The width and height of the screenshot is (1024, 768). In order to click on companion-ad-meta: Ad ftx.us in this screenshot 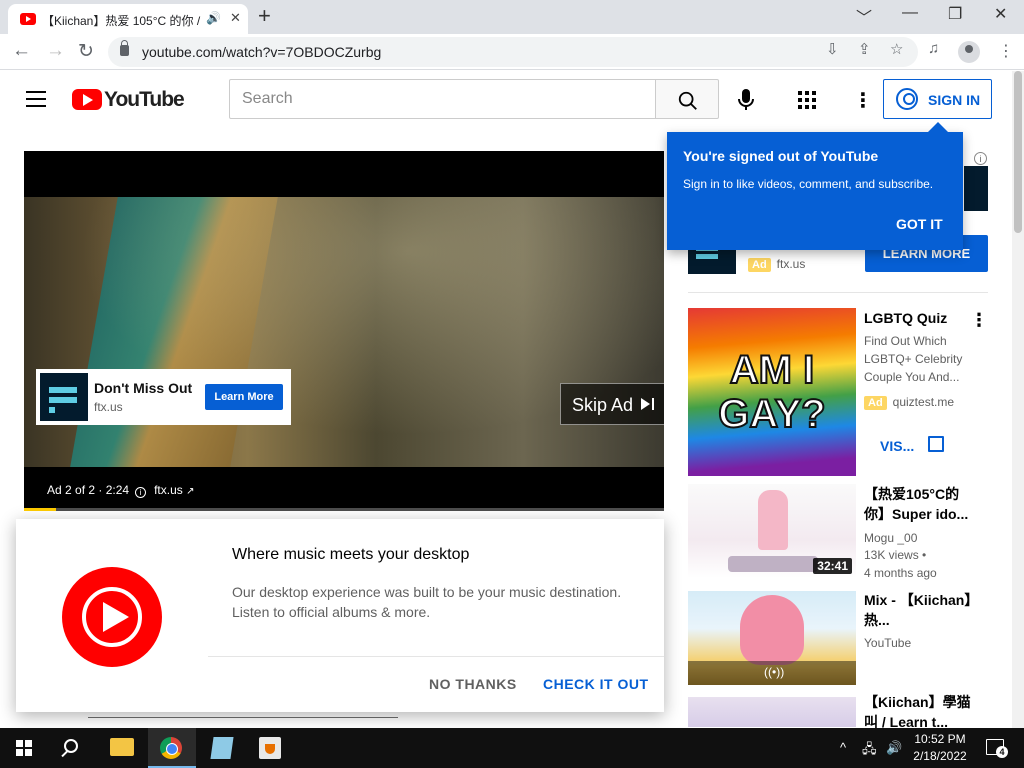, I will do `click(776, 264)`.